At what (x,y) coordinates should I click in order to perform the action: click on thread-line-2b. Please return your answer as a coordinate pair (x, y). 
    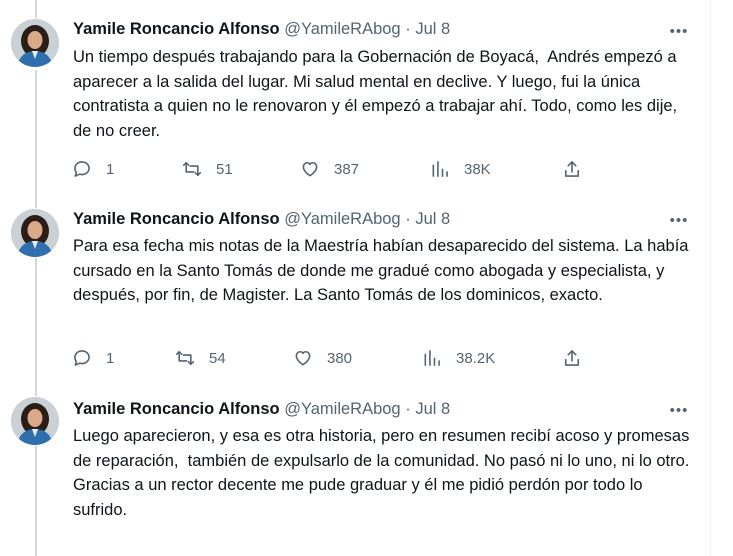
    Looking at the image, I should click on (36, 326).